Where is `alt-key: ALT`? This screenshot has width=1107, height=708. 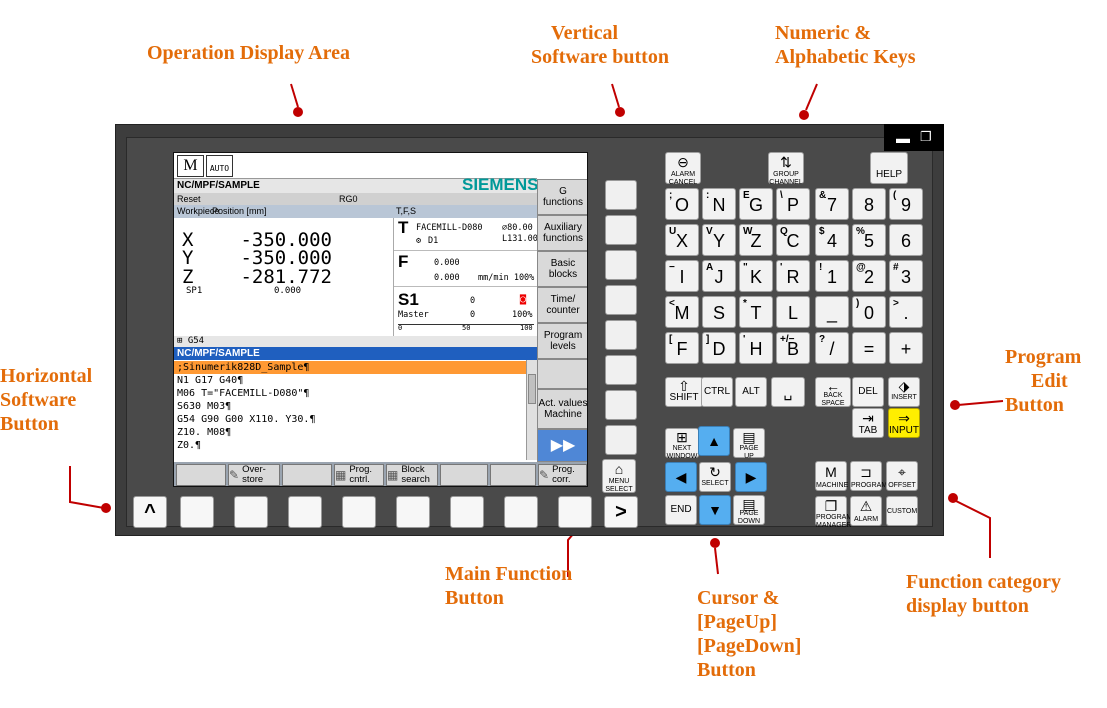
alt-key: ALT is located at coordinates (751, 392).